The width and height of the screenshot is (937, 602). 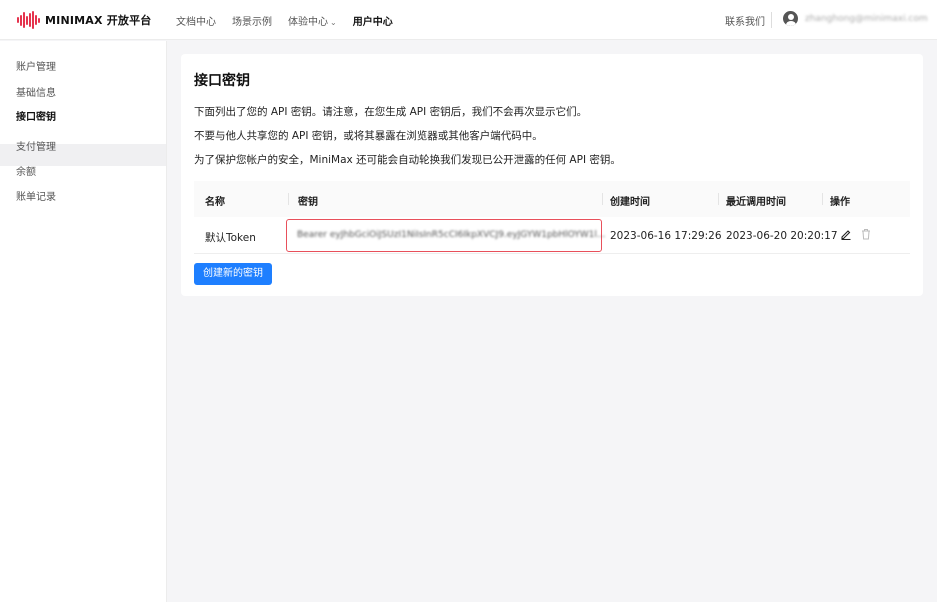 I want to click on table-header: 名称 密钥 创建时间 最近调用时间 操作, so click(x=552, y=199).